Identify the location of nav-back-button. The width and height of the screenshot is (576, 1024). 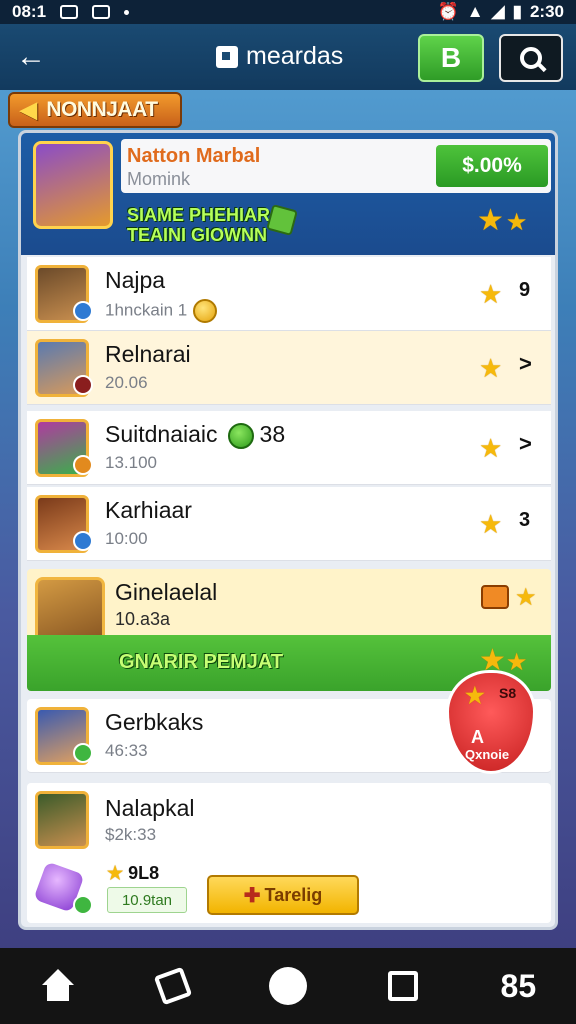
(173, 986).